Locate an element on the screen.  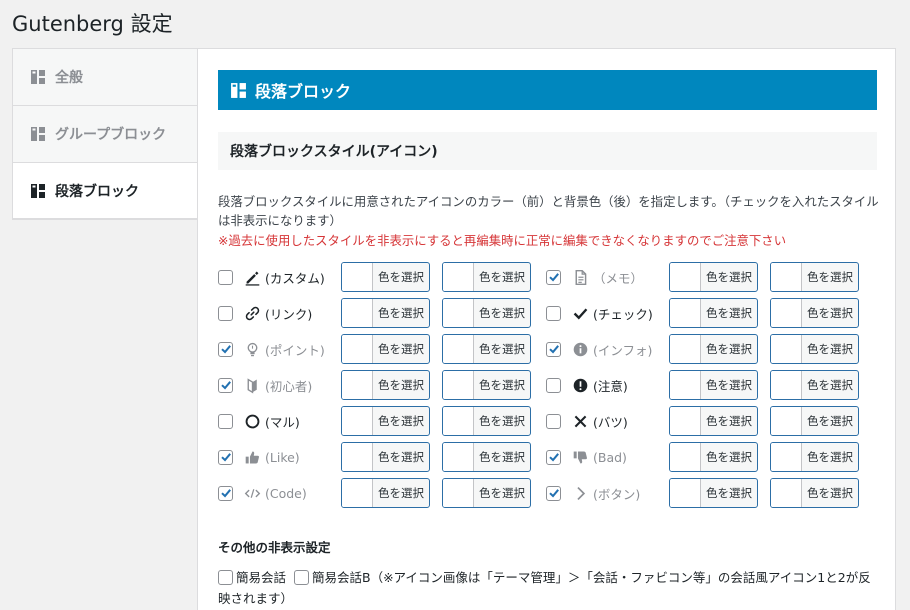
other-hide-heading: その他の非表示設定 is located at coordinates (274, 547).